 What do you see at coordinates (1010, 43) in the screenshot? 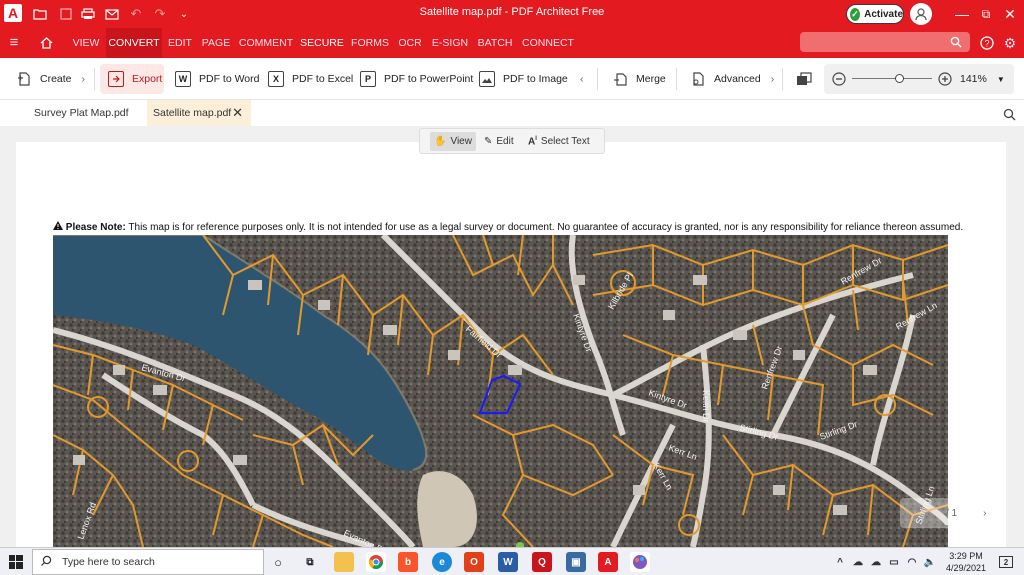
I see `settings-gear-icon: ⚙` at bounding box center [1010, 43].